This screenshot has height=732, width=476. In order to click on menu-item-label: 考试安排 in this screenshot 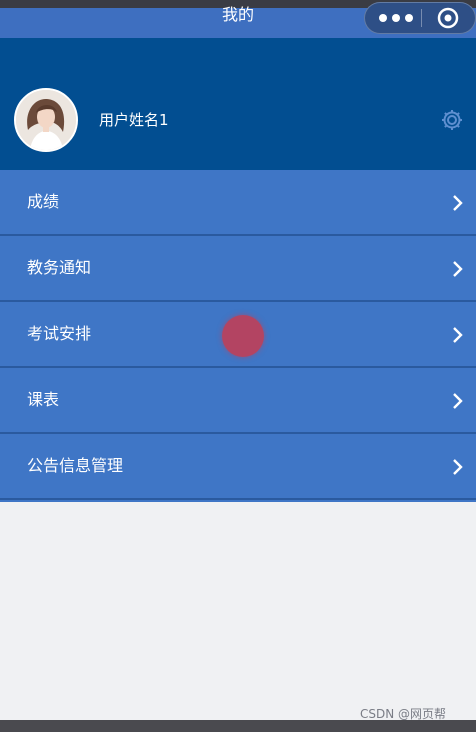, I will do `click(59, 333)`.